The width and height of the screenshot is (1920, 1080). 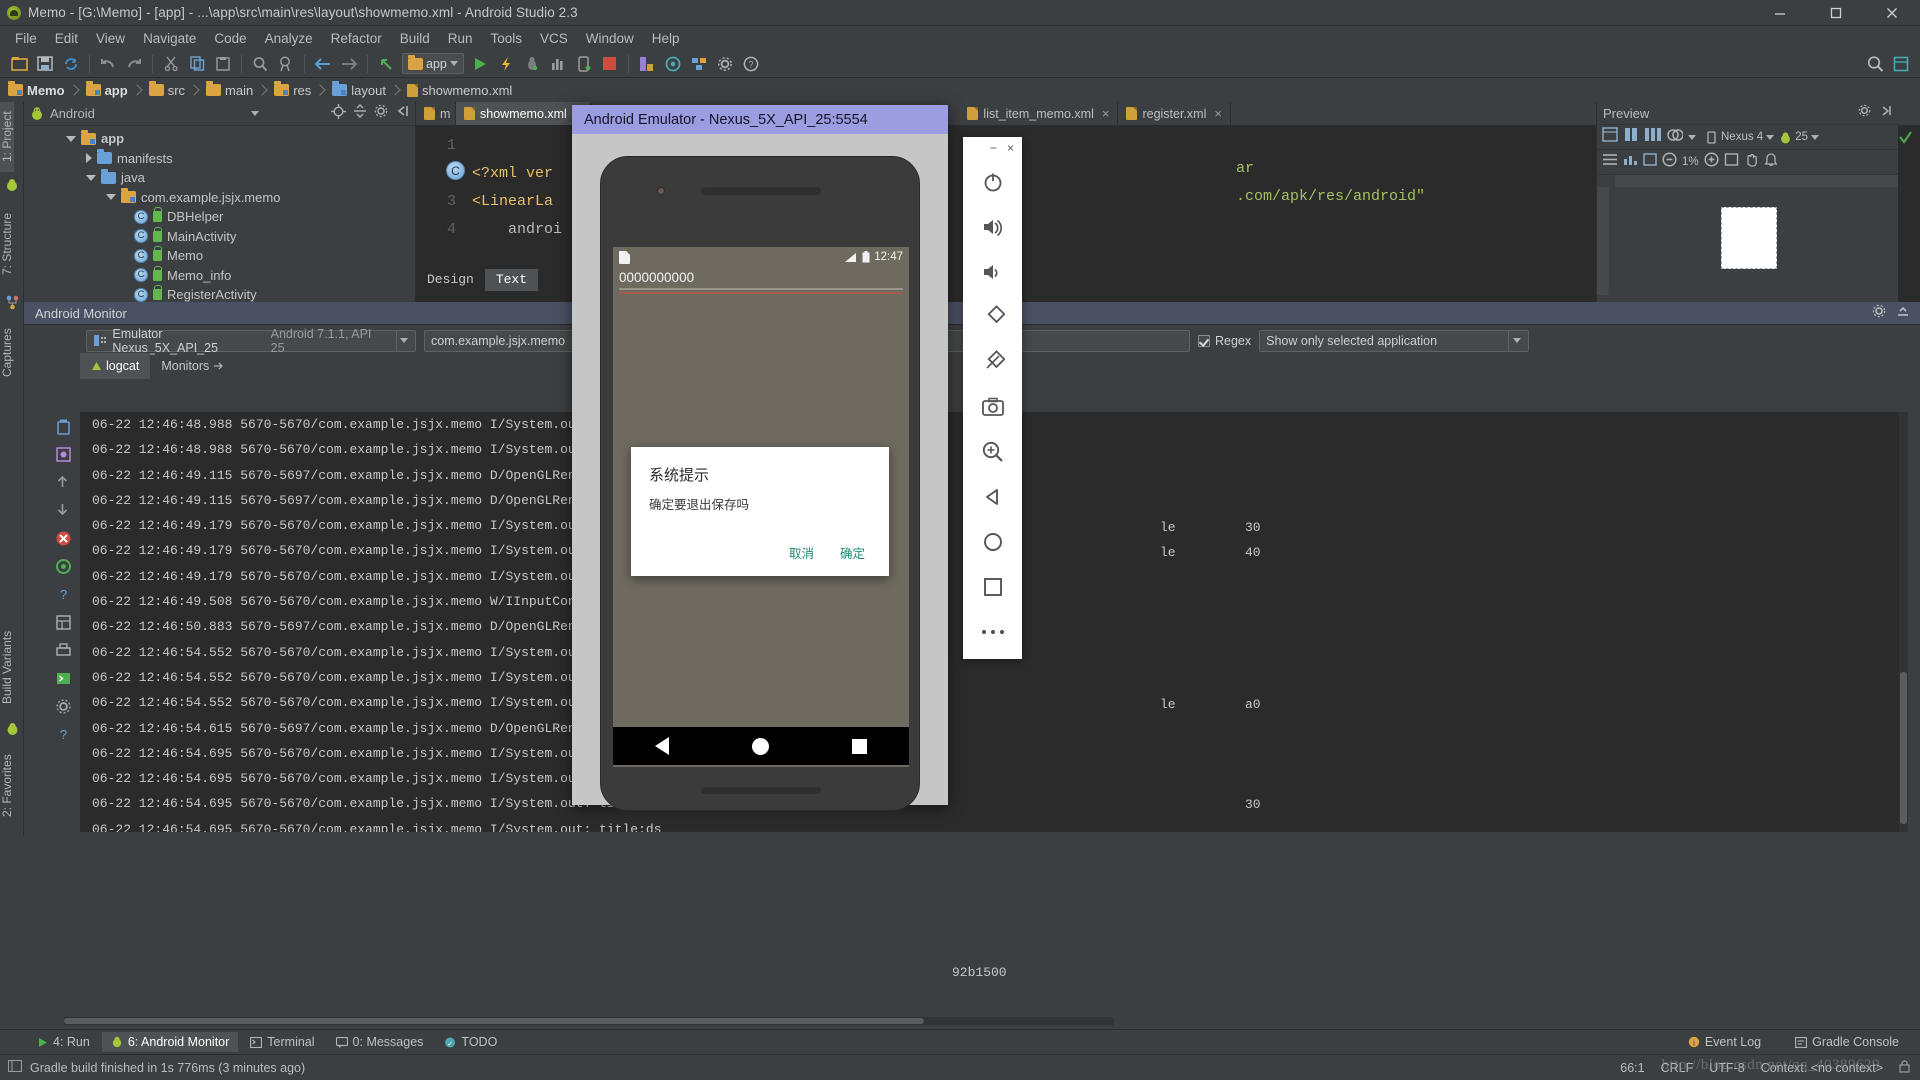 What do you see at coordinates (761, 280) in the screenshot?
I see `memo-input-row: 0000000000` at bounding box center [761, 280].